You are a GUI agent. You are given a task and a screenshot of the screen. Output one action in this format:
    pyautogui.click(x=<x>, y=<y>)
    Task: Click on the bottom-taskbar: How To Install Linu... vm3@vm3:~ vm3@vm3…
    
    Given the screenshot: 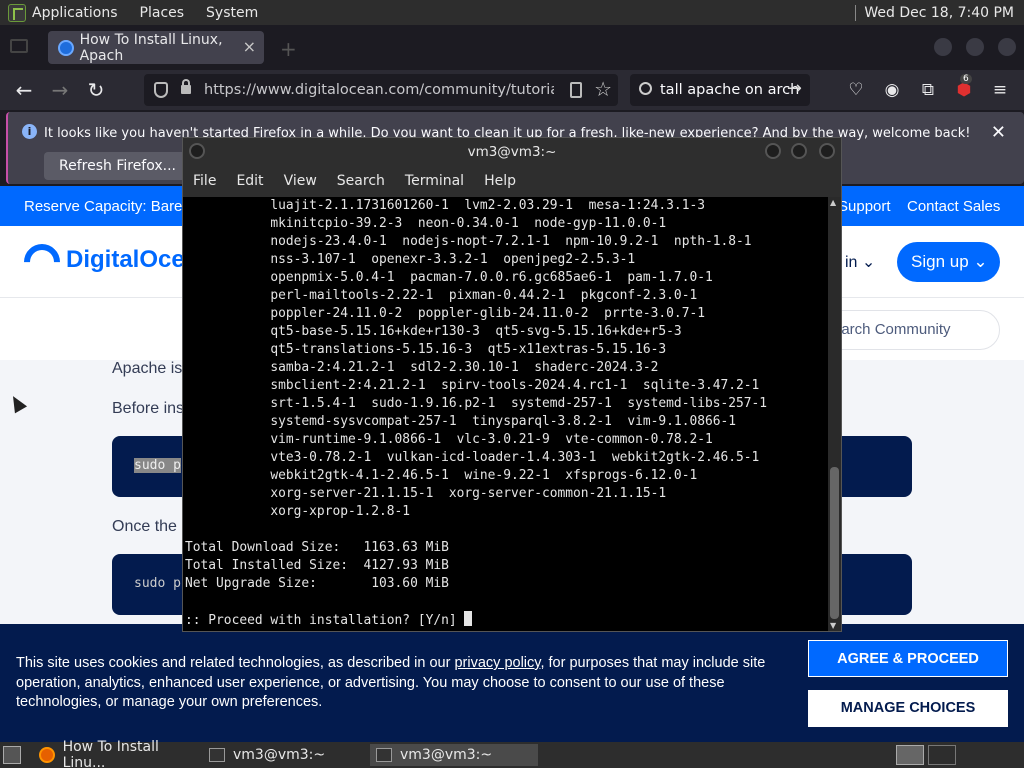 What is the action you would take?
    pyautogui.click(x=512, y=753)
    